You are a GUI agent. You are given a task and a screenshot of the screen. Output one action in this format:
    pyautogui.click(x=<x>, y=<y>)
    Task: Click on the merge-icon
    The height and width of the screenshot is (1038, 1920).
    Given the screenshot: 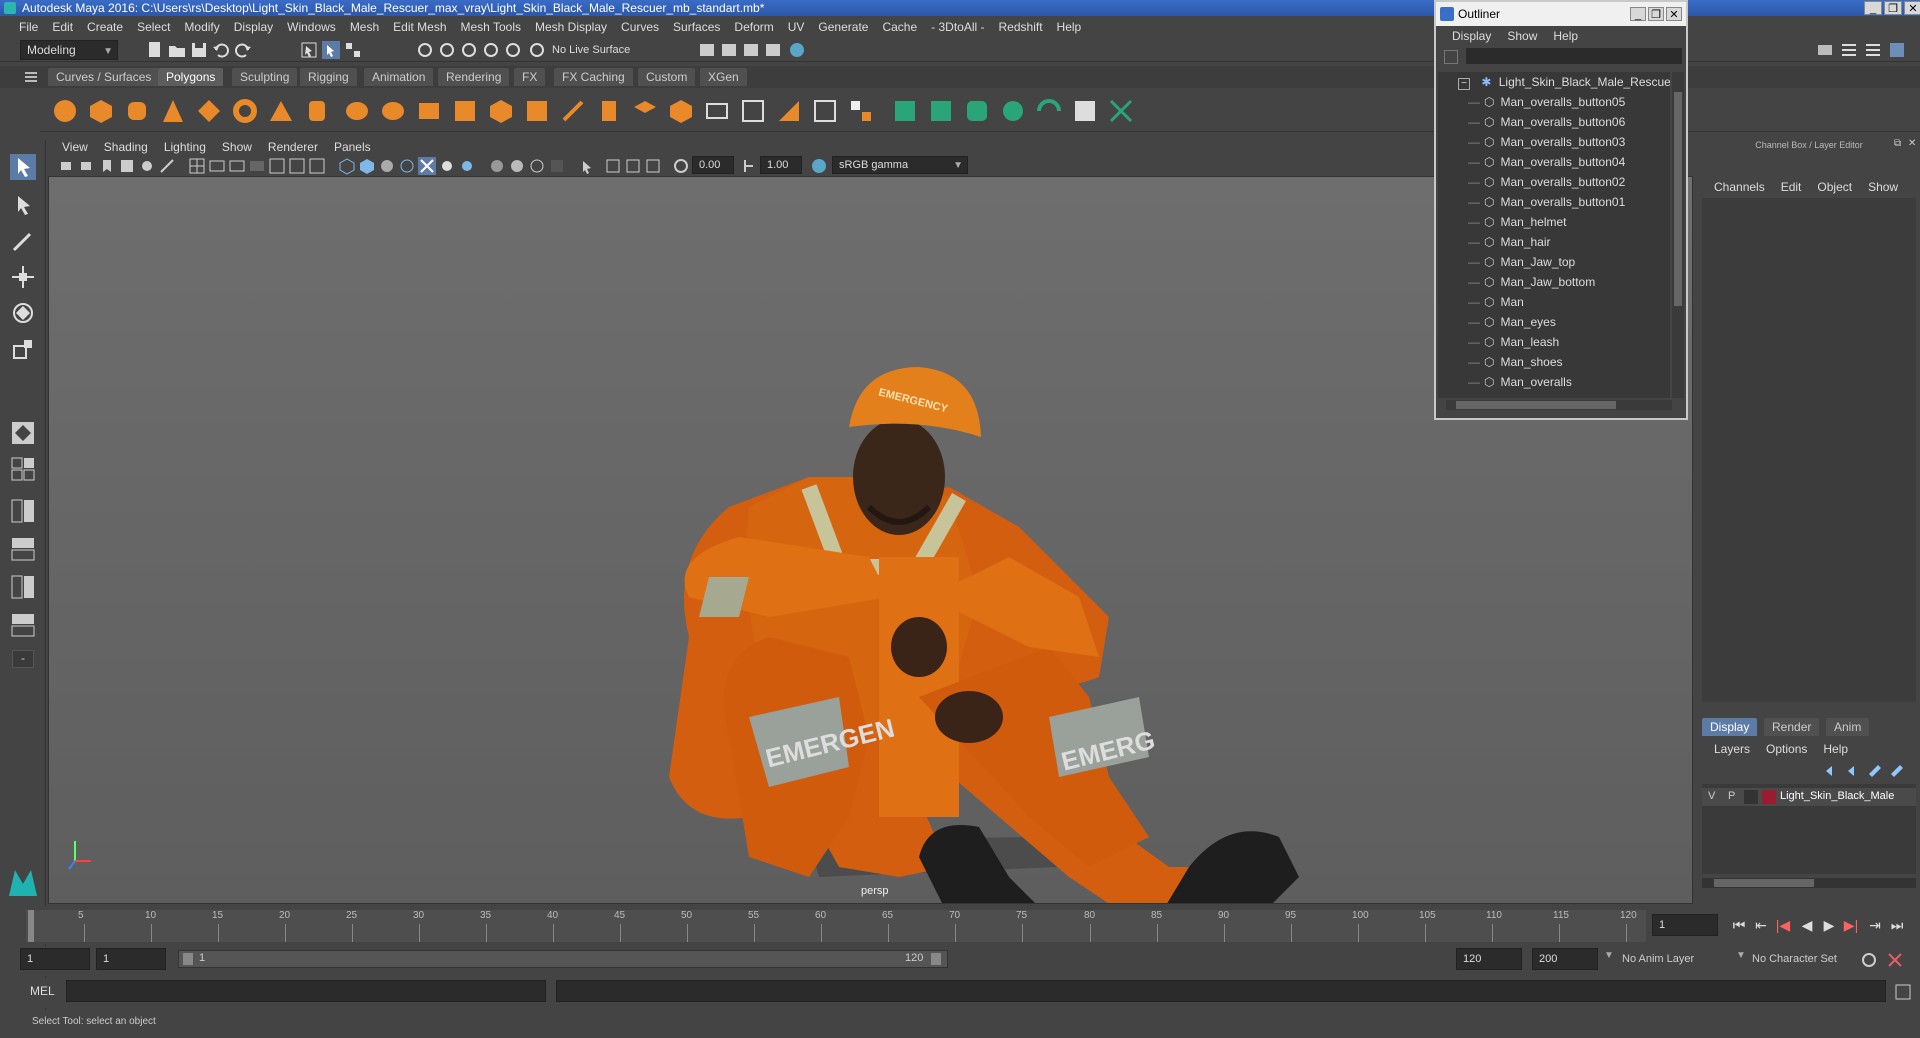 What is the action you would take?
    pyautogui.click(x=825, y=111)
    